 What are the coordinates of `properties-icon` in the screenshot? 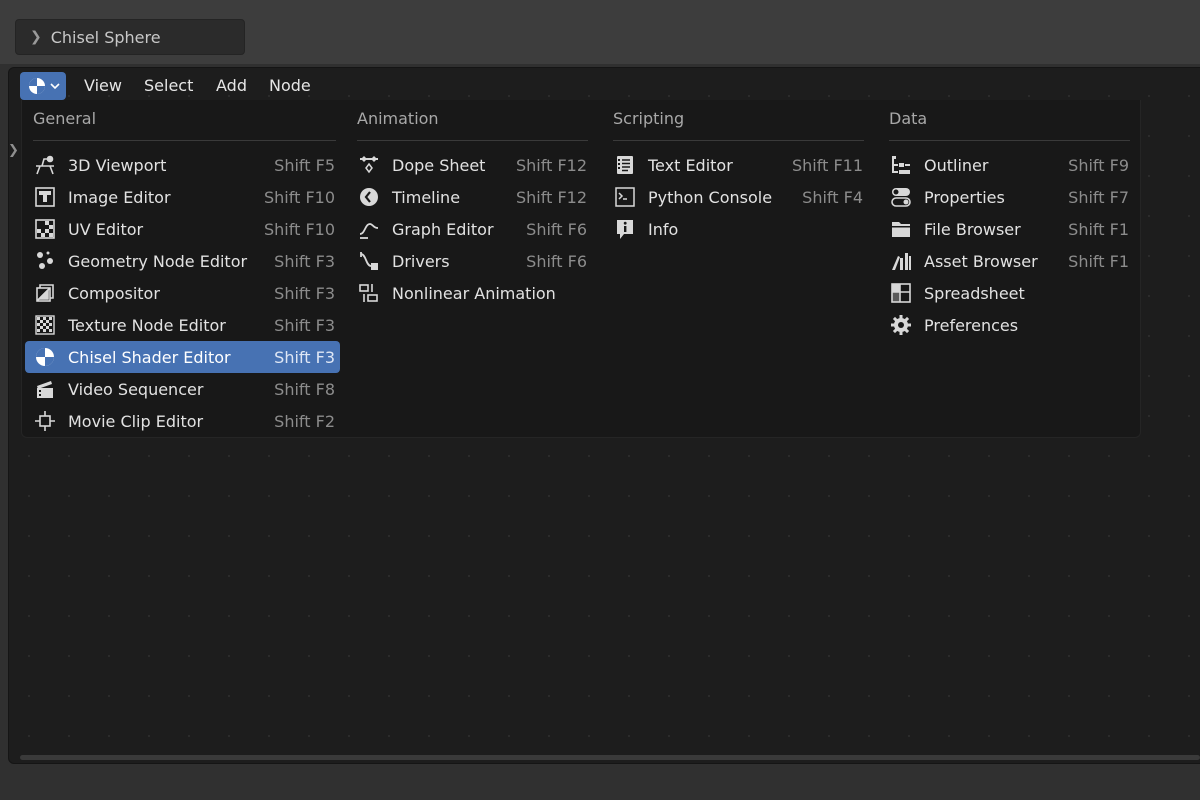 It's located at (901, 197).